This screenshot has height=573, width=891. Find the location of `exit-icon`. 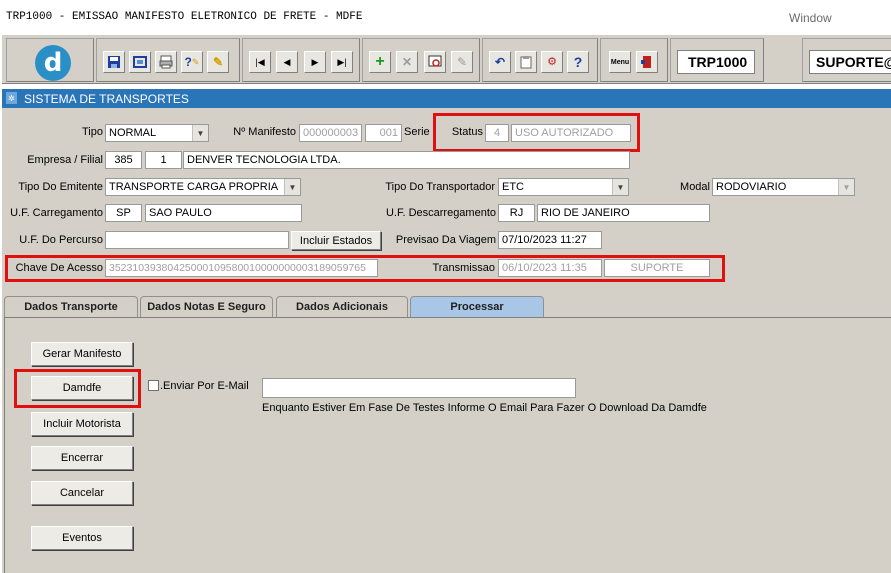

exit-icon is located at coordinates (647, 62).